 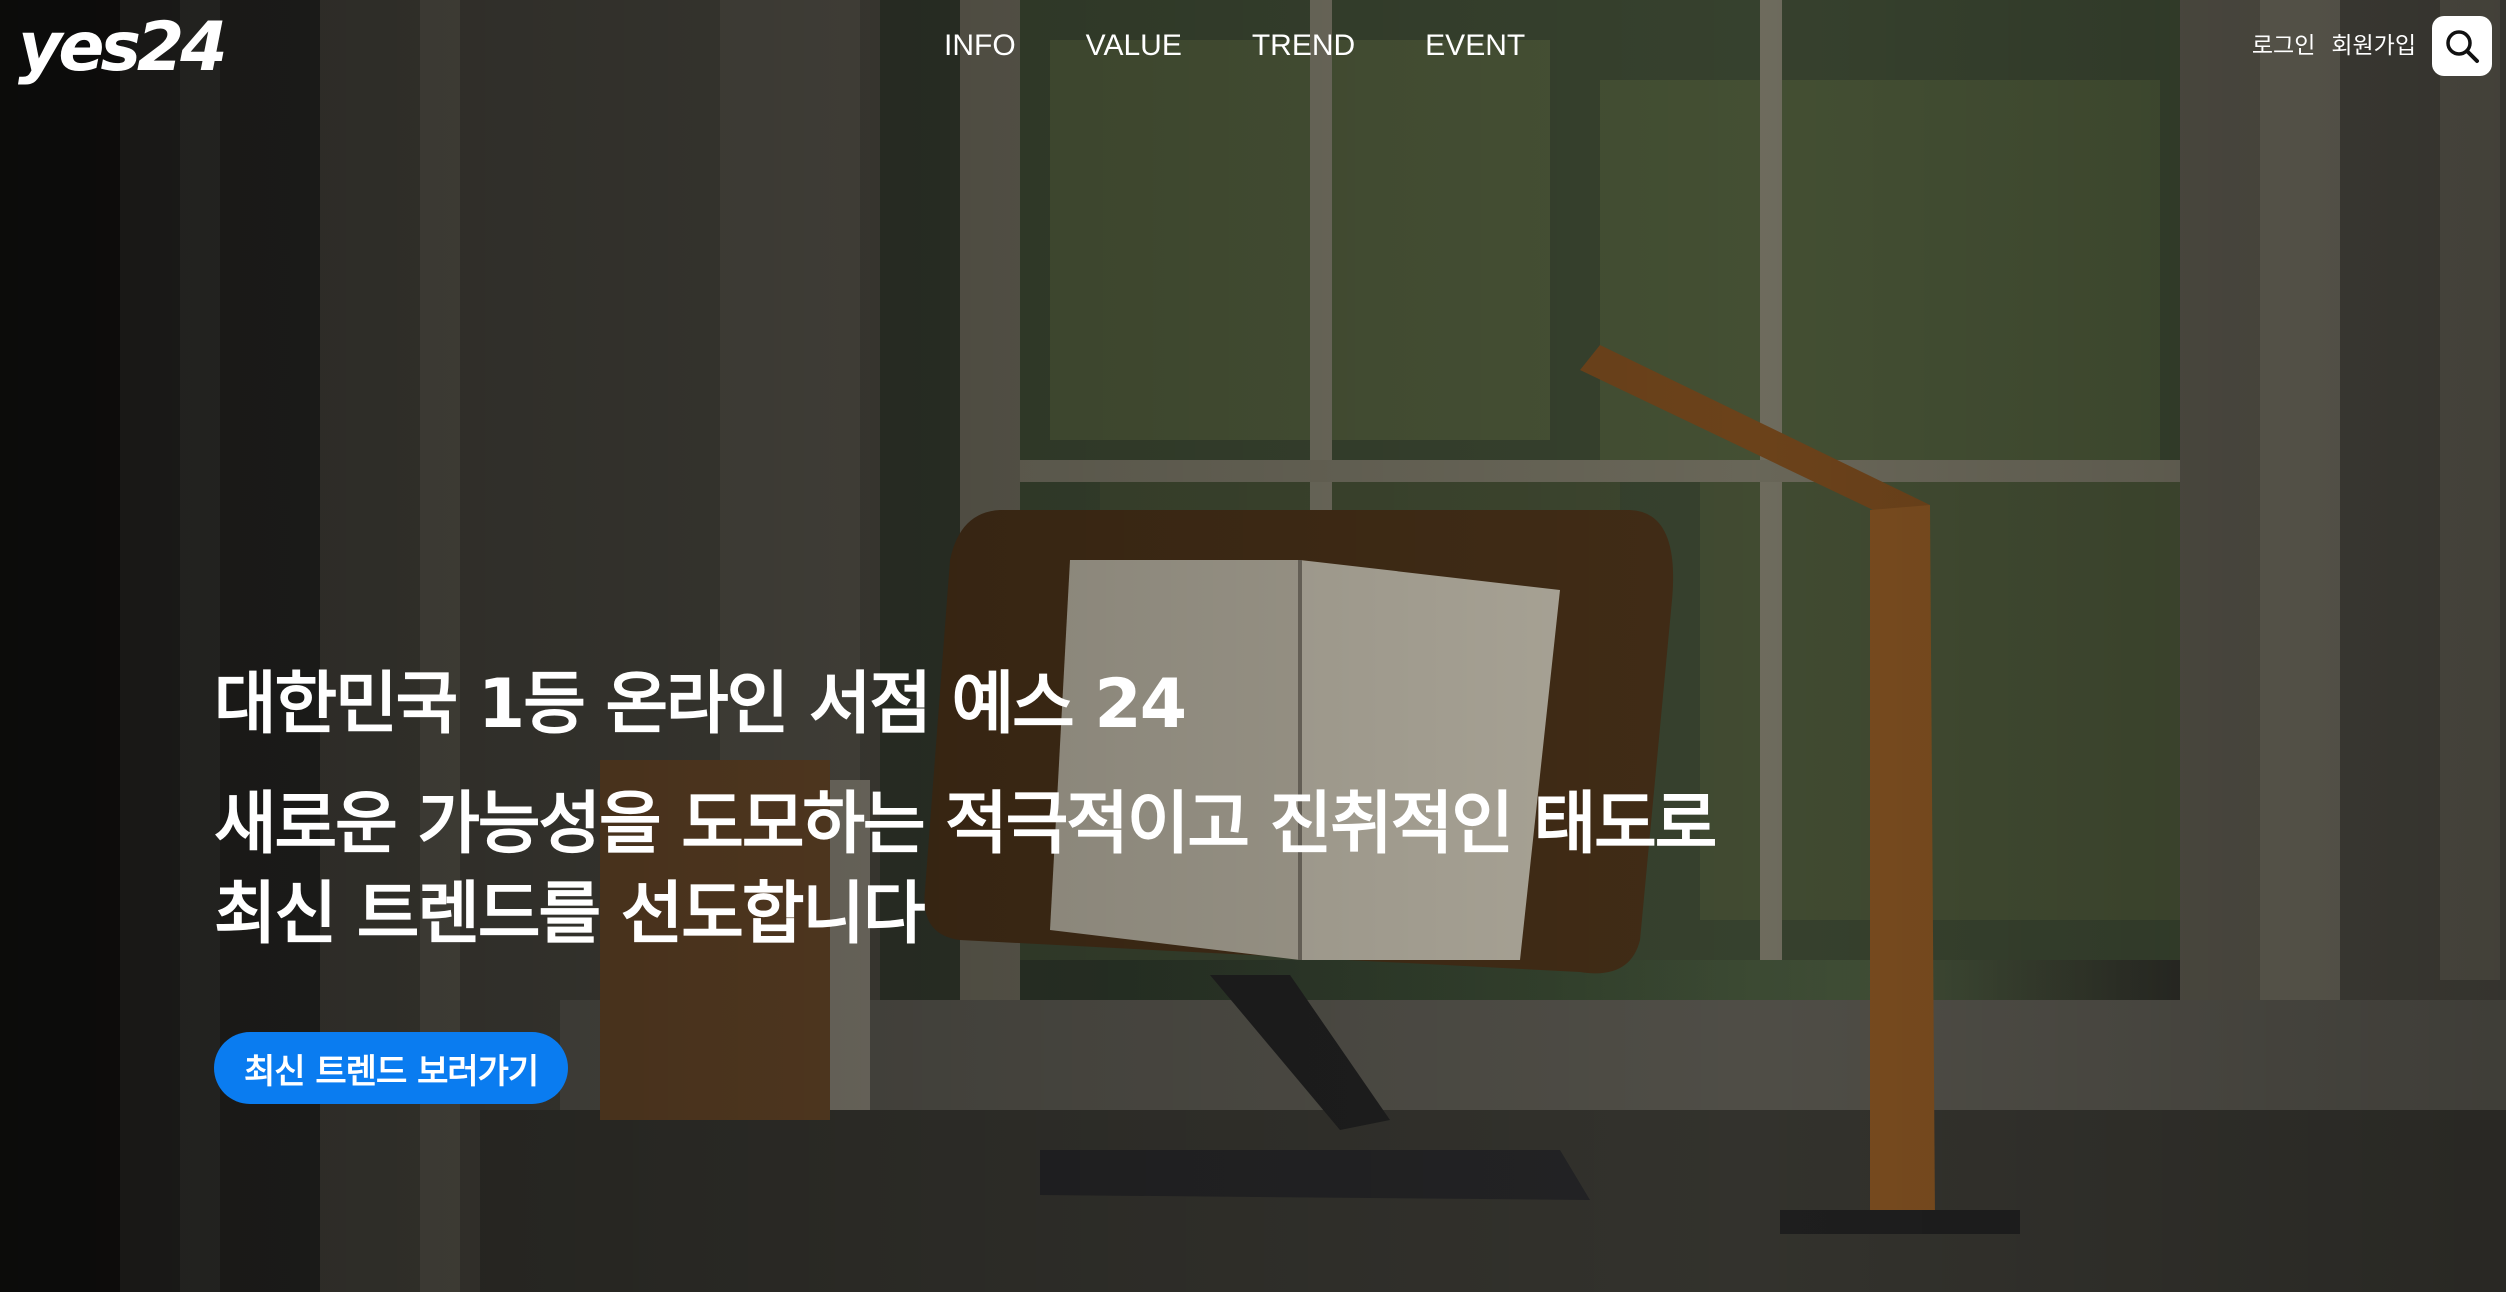 I want to click on login-link: 로그인, so click(x=2283, y=46).